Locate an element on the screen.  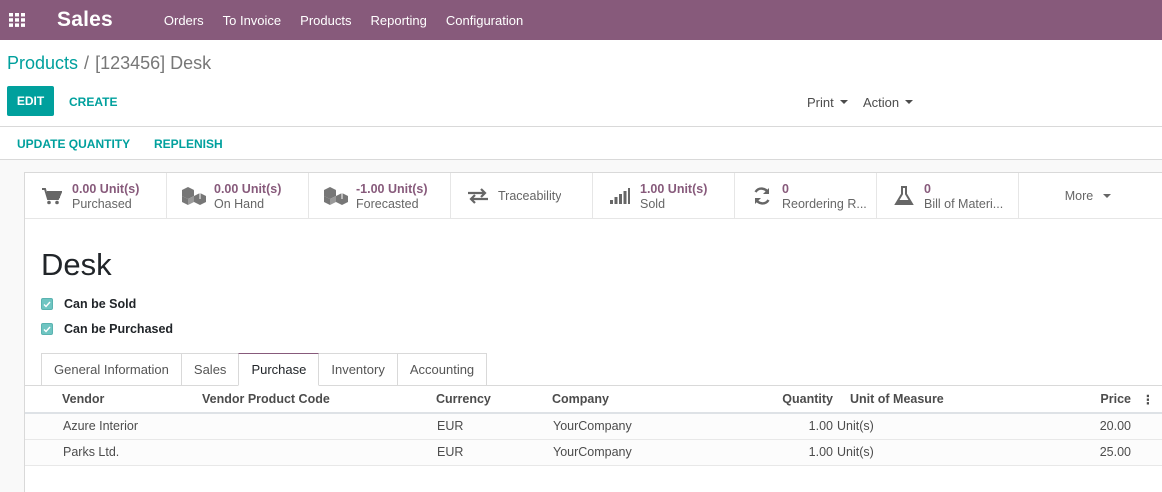
can-be-sold-field: Can be Sold is located at coordinates (88, 304).